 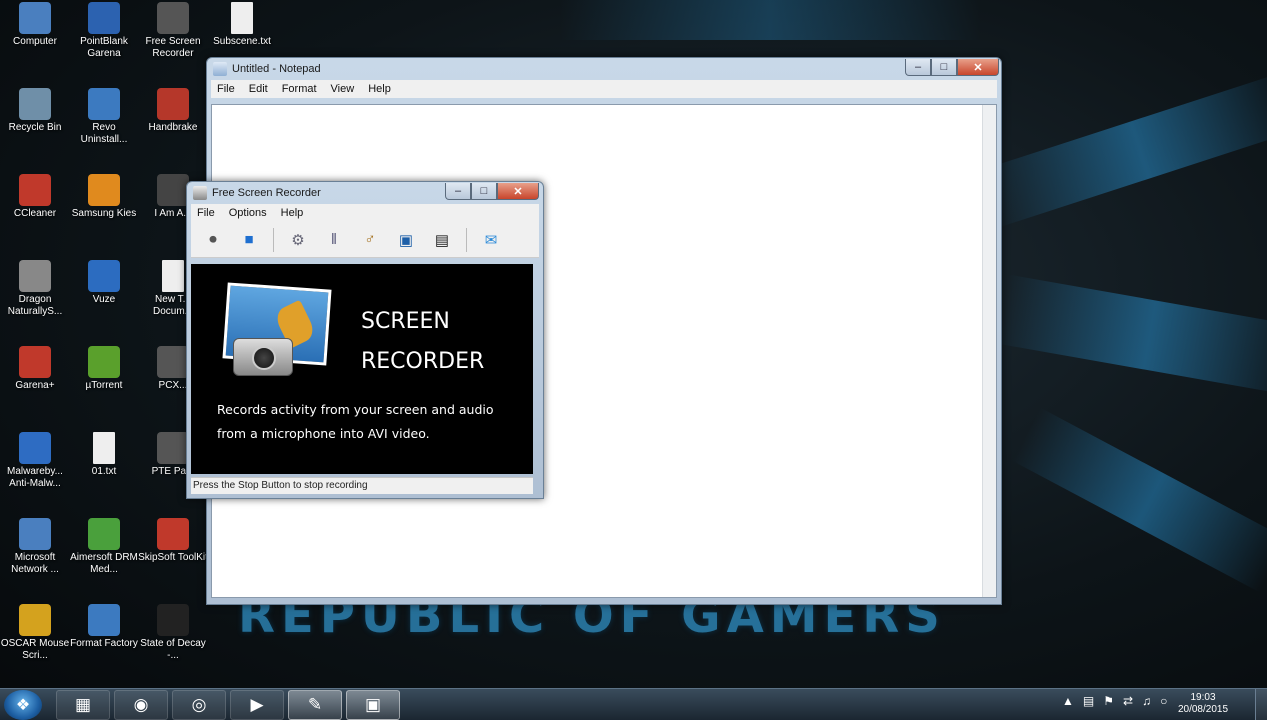 What do you see at coordinates (604, 89) in the screenshot?
I see `notepad-menubar: File Edit Format View Help` at bounding box center [604, 89].